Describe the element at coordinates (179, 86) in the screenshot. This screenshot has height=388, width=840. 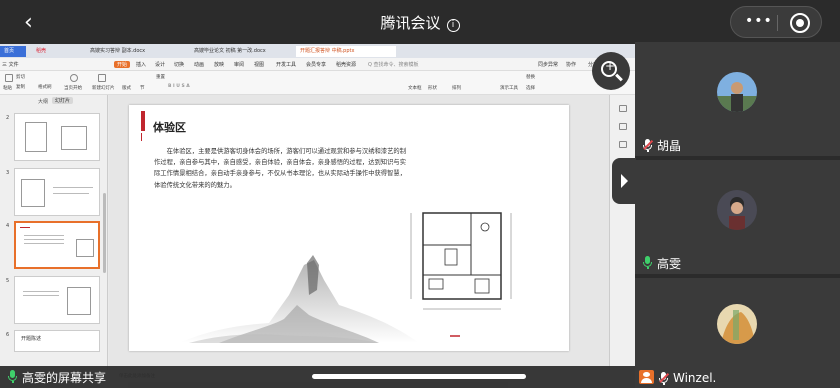
I see `font-style-row: B I U S A` at that location.